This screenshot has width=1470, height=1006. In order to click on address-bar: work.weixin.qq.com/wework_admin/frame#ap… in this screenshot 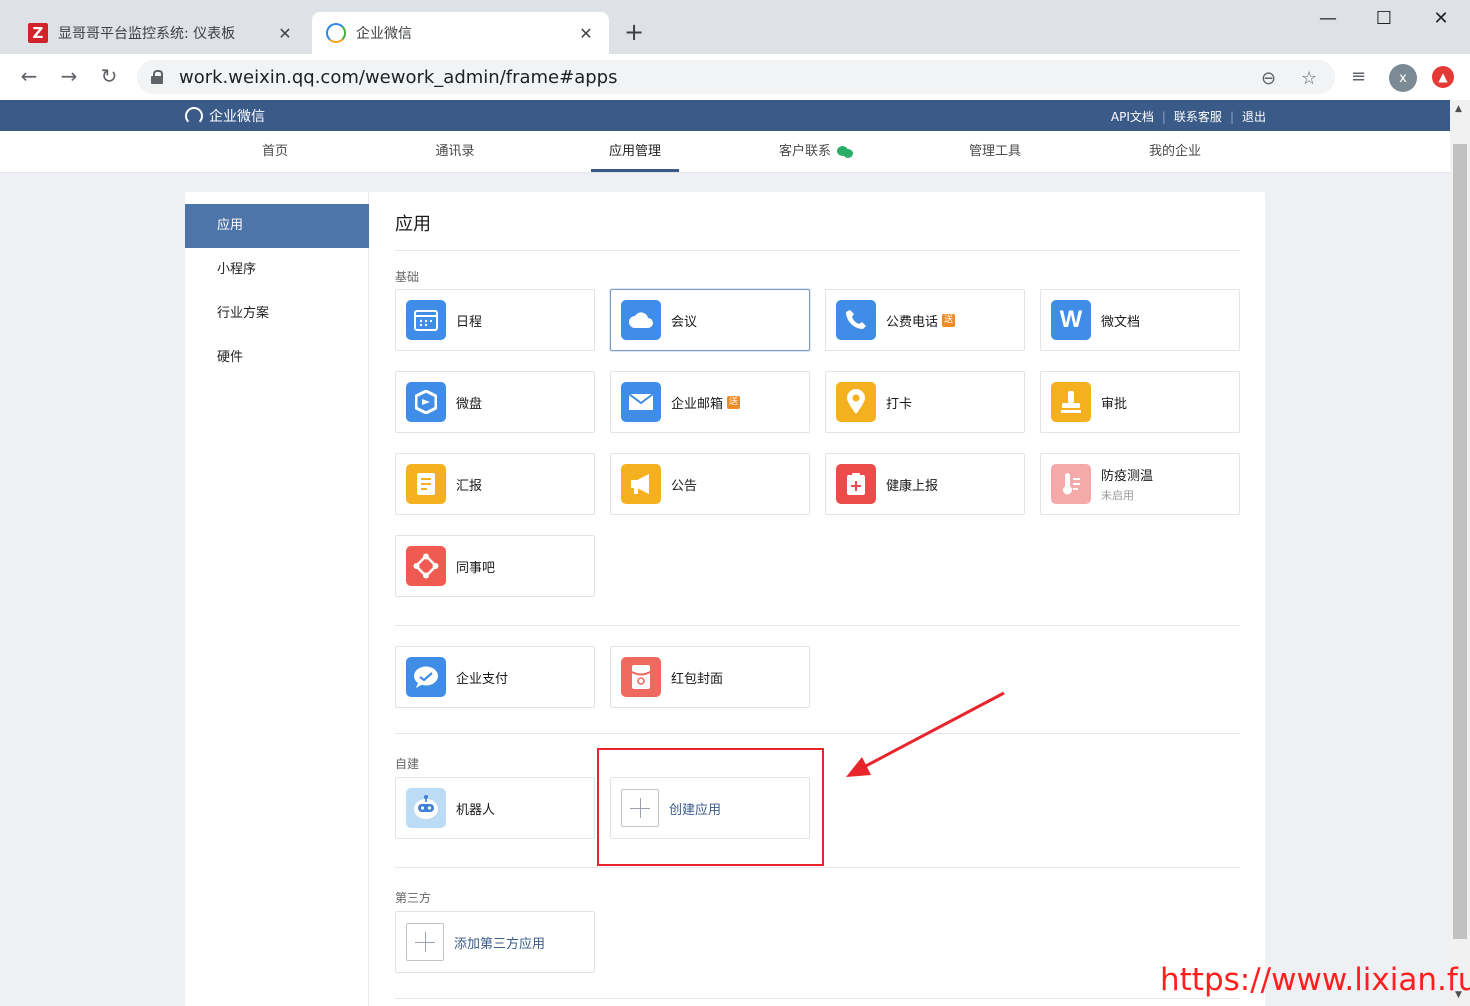, I will do `click(736, 77)`.